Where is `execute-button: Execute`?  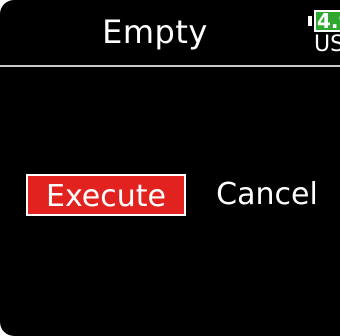 execute-button: Execute is located at coordinates (106, 195).